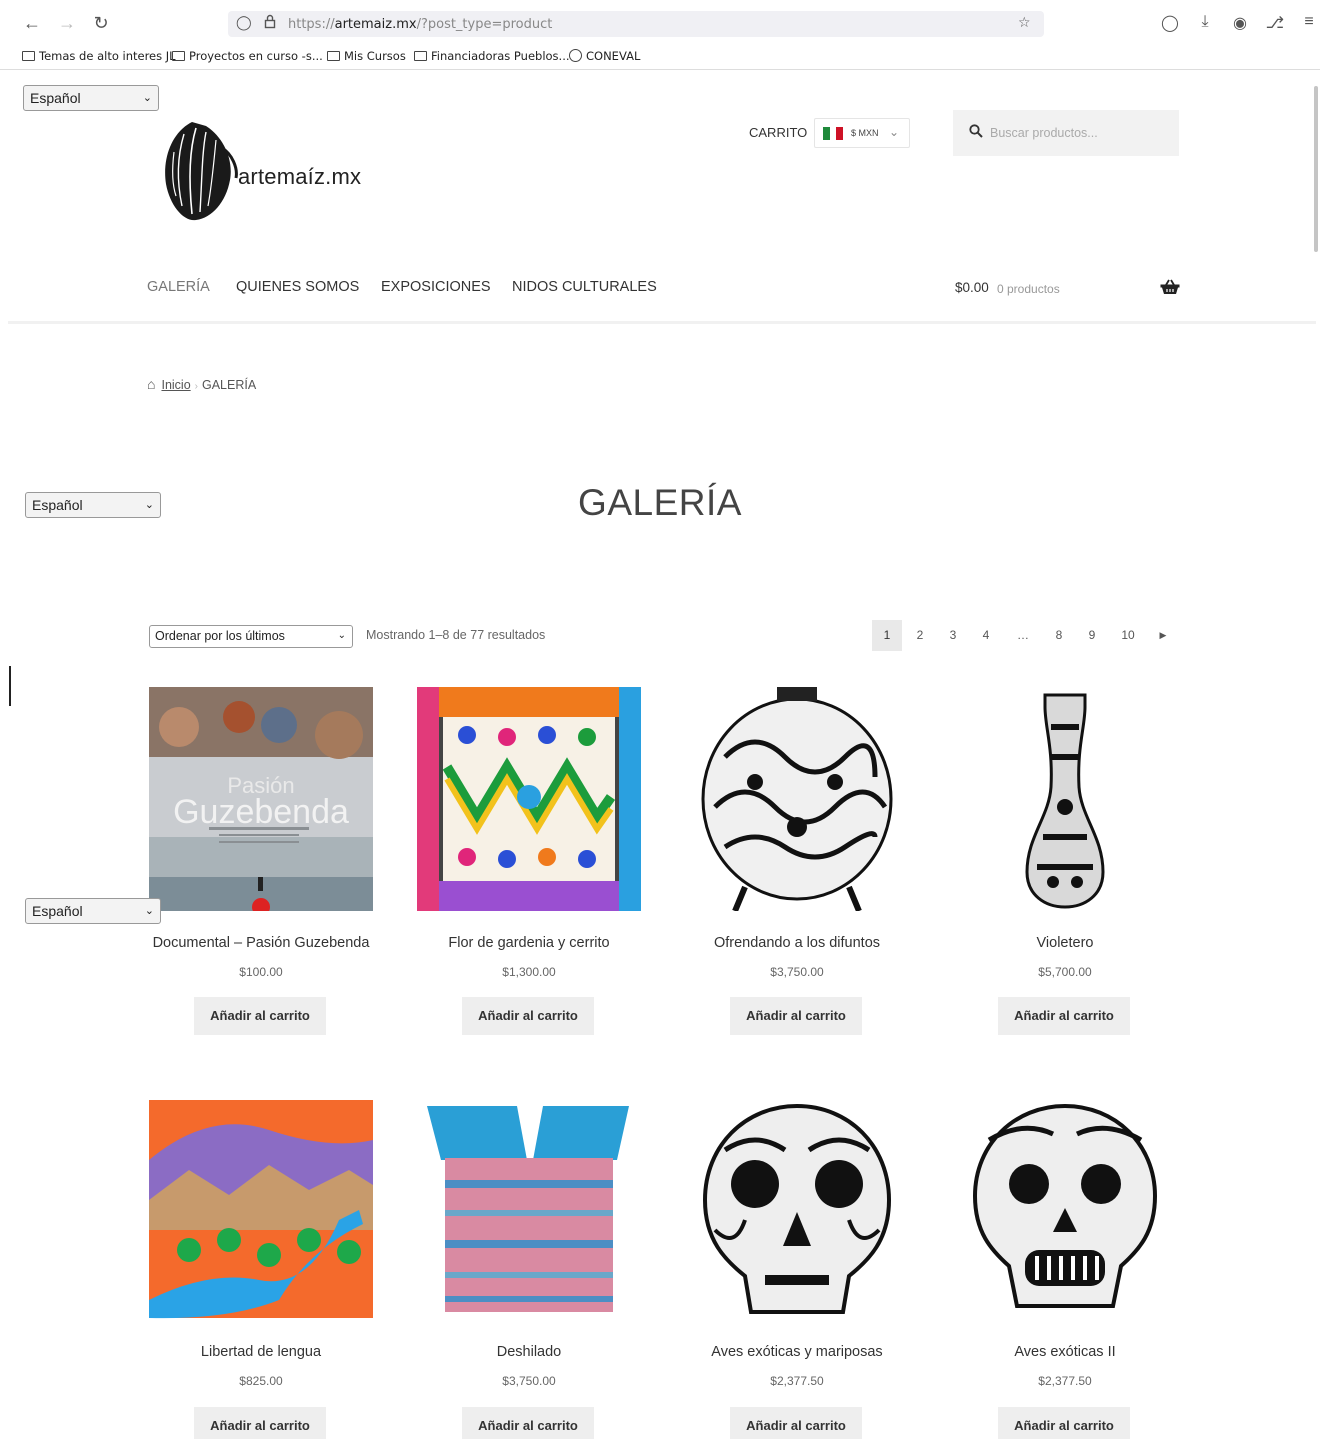  I want to click on forward-arrow-icon: →, so click(67, 23).